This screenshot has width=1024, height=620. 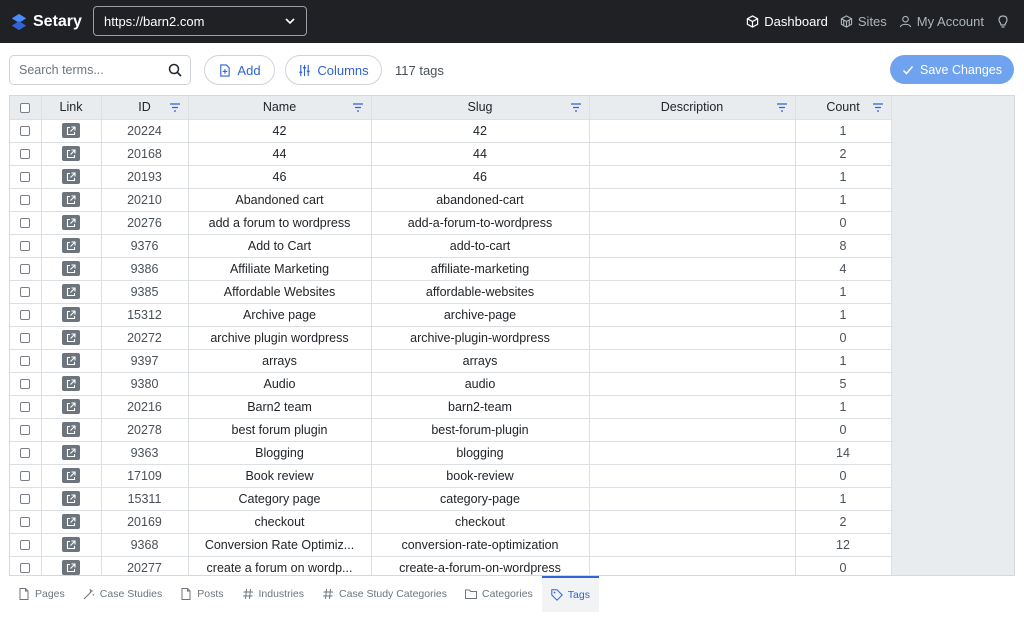 I want to click on name-cell: checkout, so click(x=280, y=522).